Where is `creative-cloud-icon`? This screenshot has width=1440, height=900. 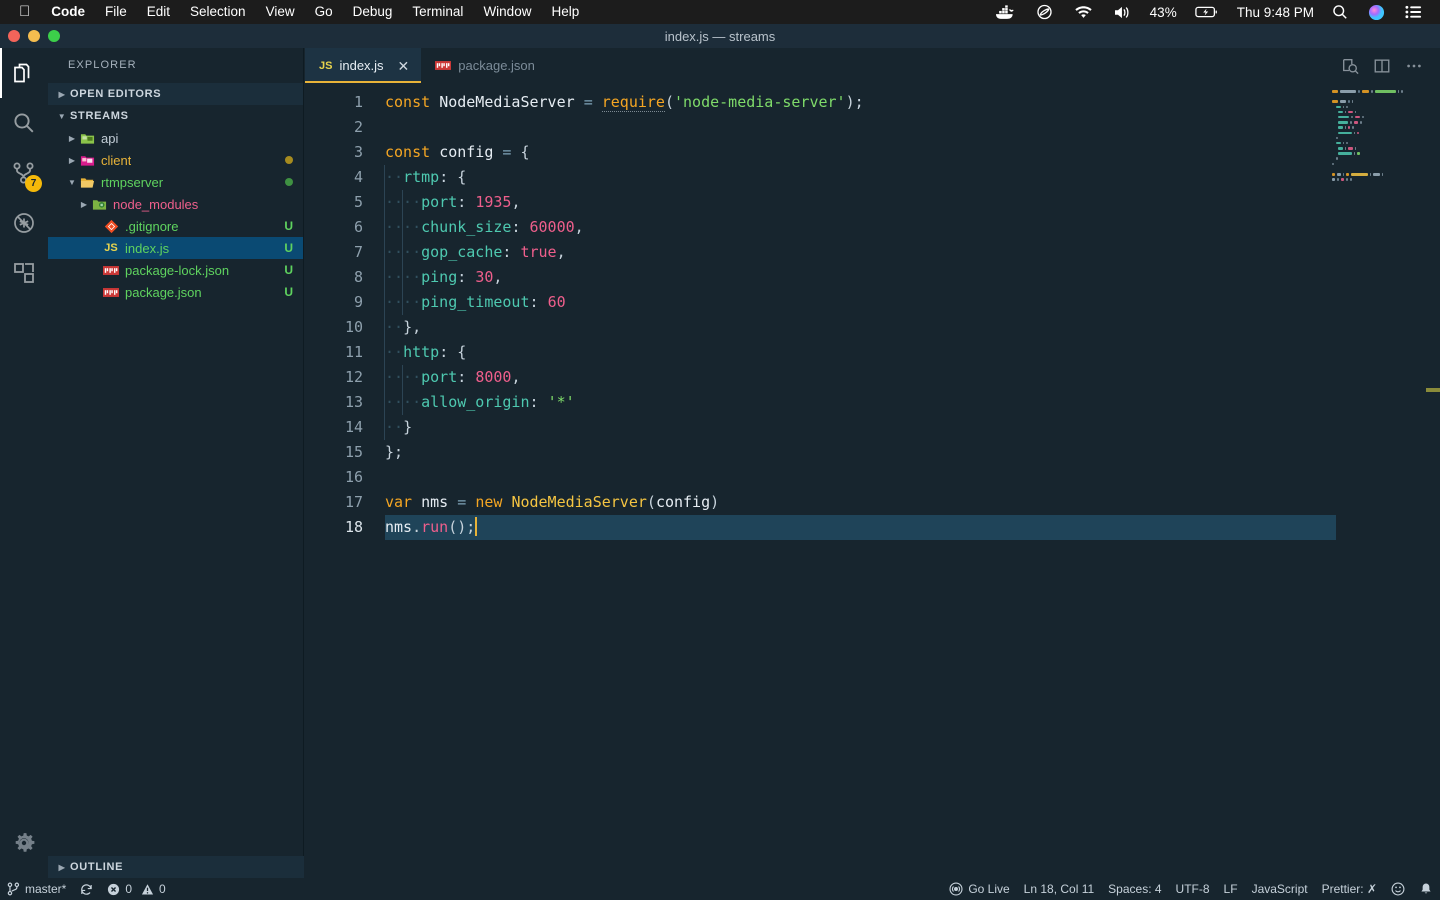
creative-cloud-icon is located at coordinates (1044, 12).